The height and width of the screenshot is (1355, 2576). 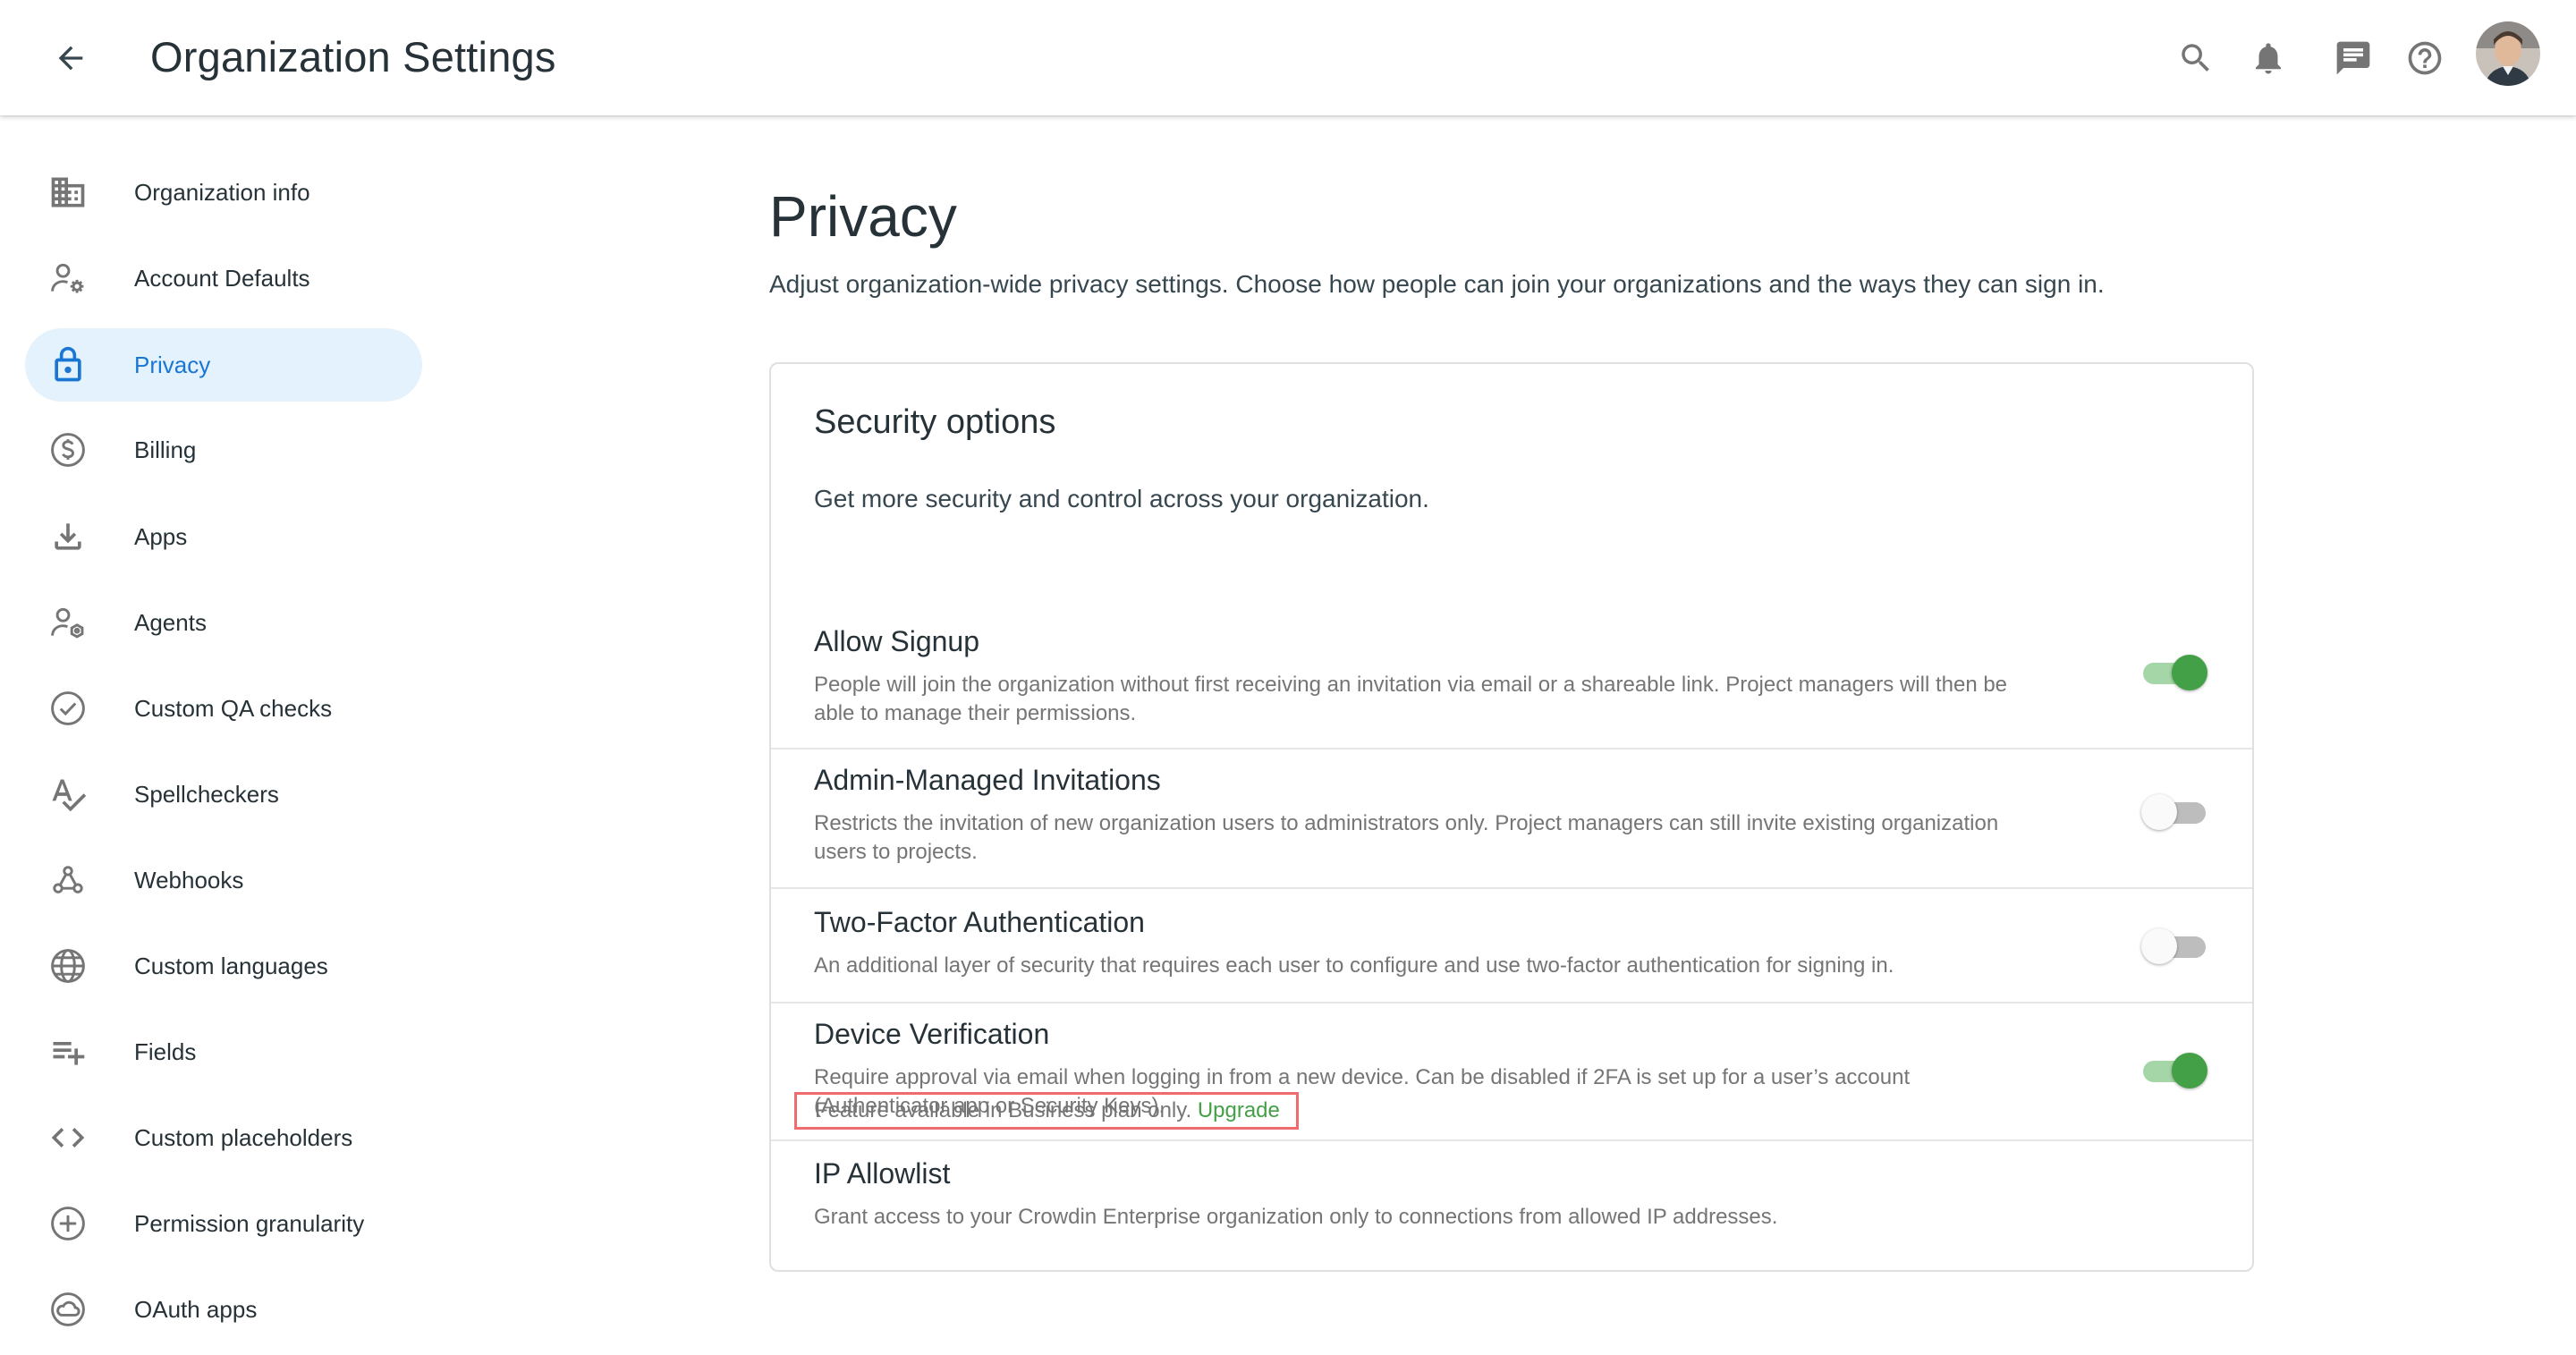 I want to click on sidebar-item-account-defaults: Account Defaults, so click(x=223, y=278).